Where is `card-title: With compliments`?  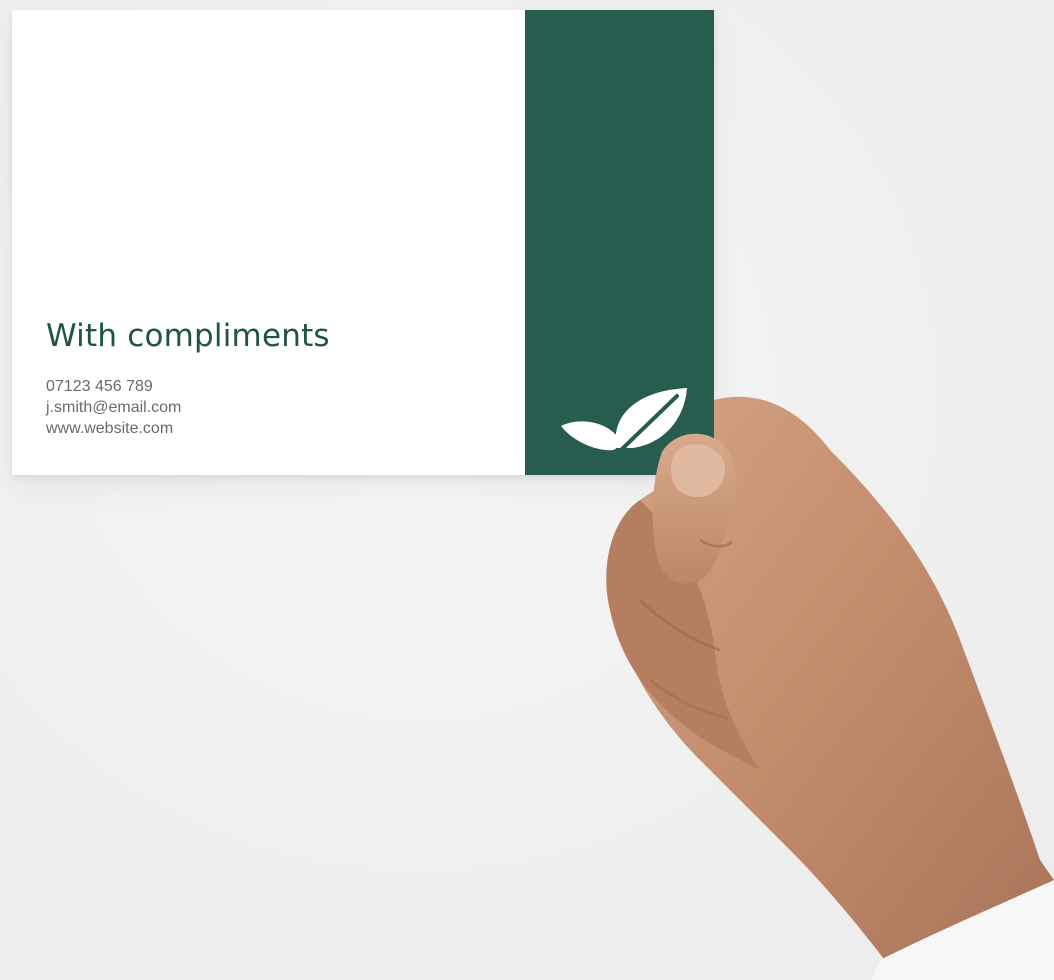 card-title: With compliments is located at coordinates (188, 336).